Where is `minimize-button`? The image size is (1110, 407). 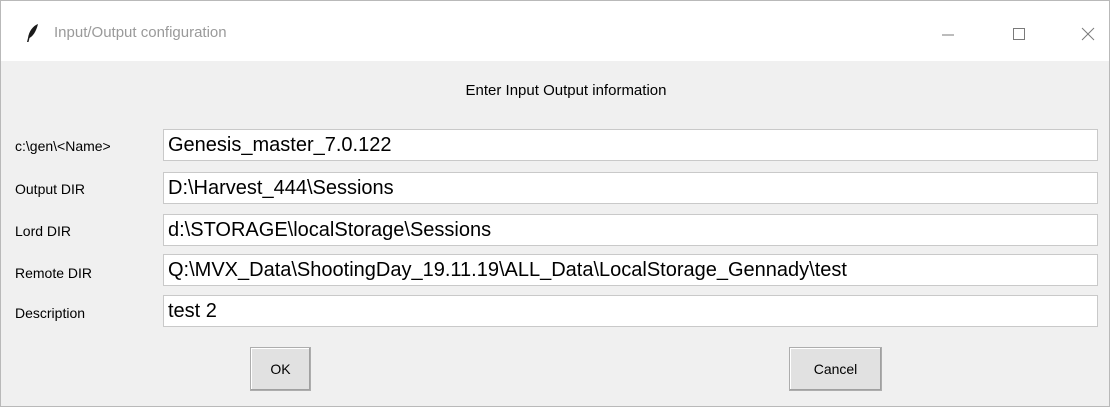 minimize-button is located at coordinates (948, 34).